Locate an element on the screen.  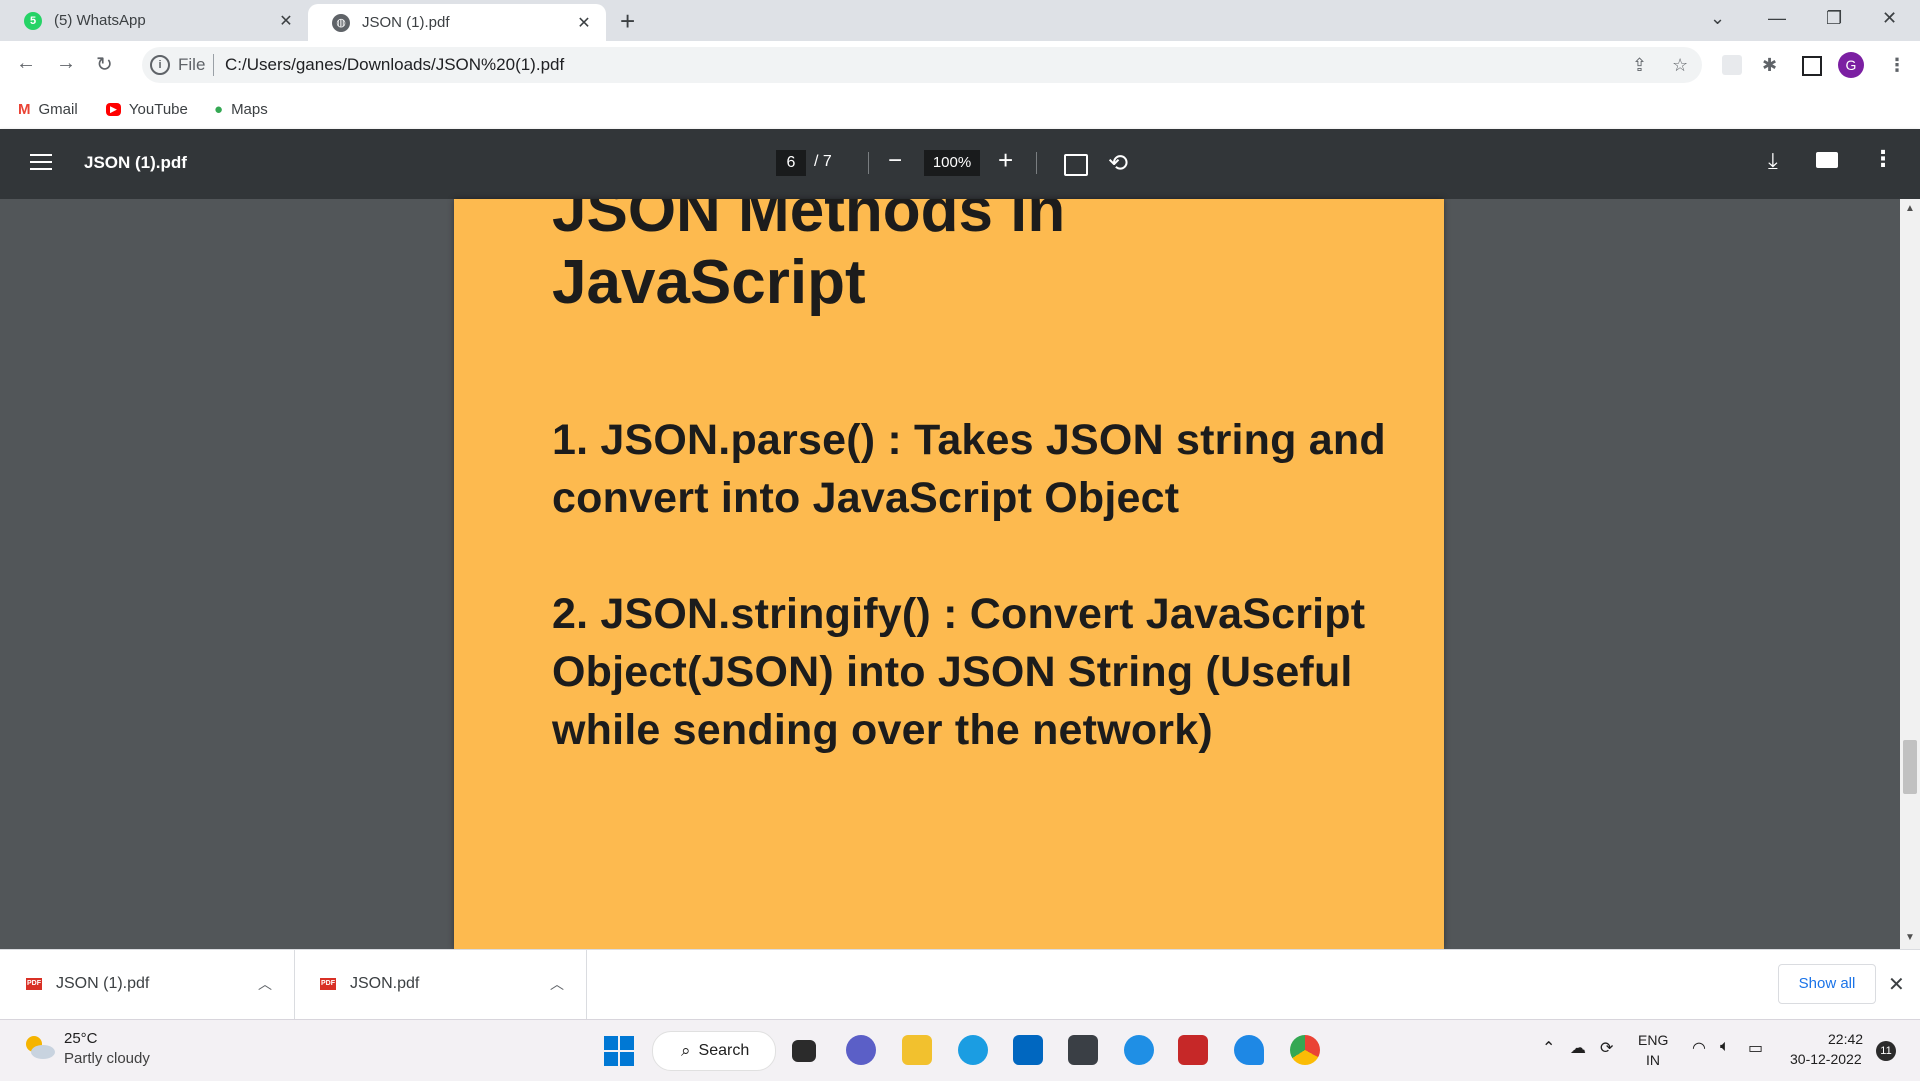
more-actions-icon: ⋮ is located at coordinates (1883, 159).